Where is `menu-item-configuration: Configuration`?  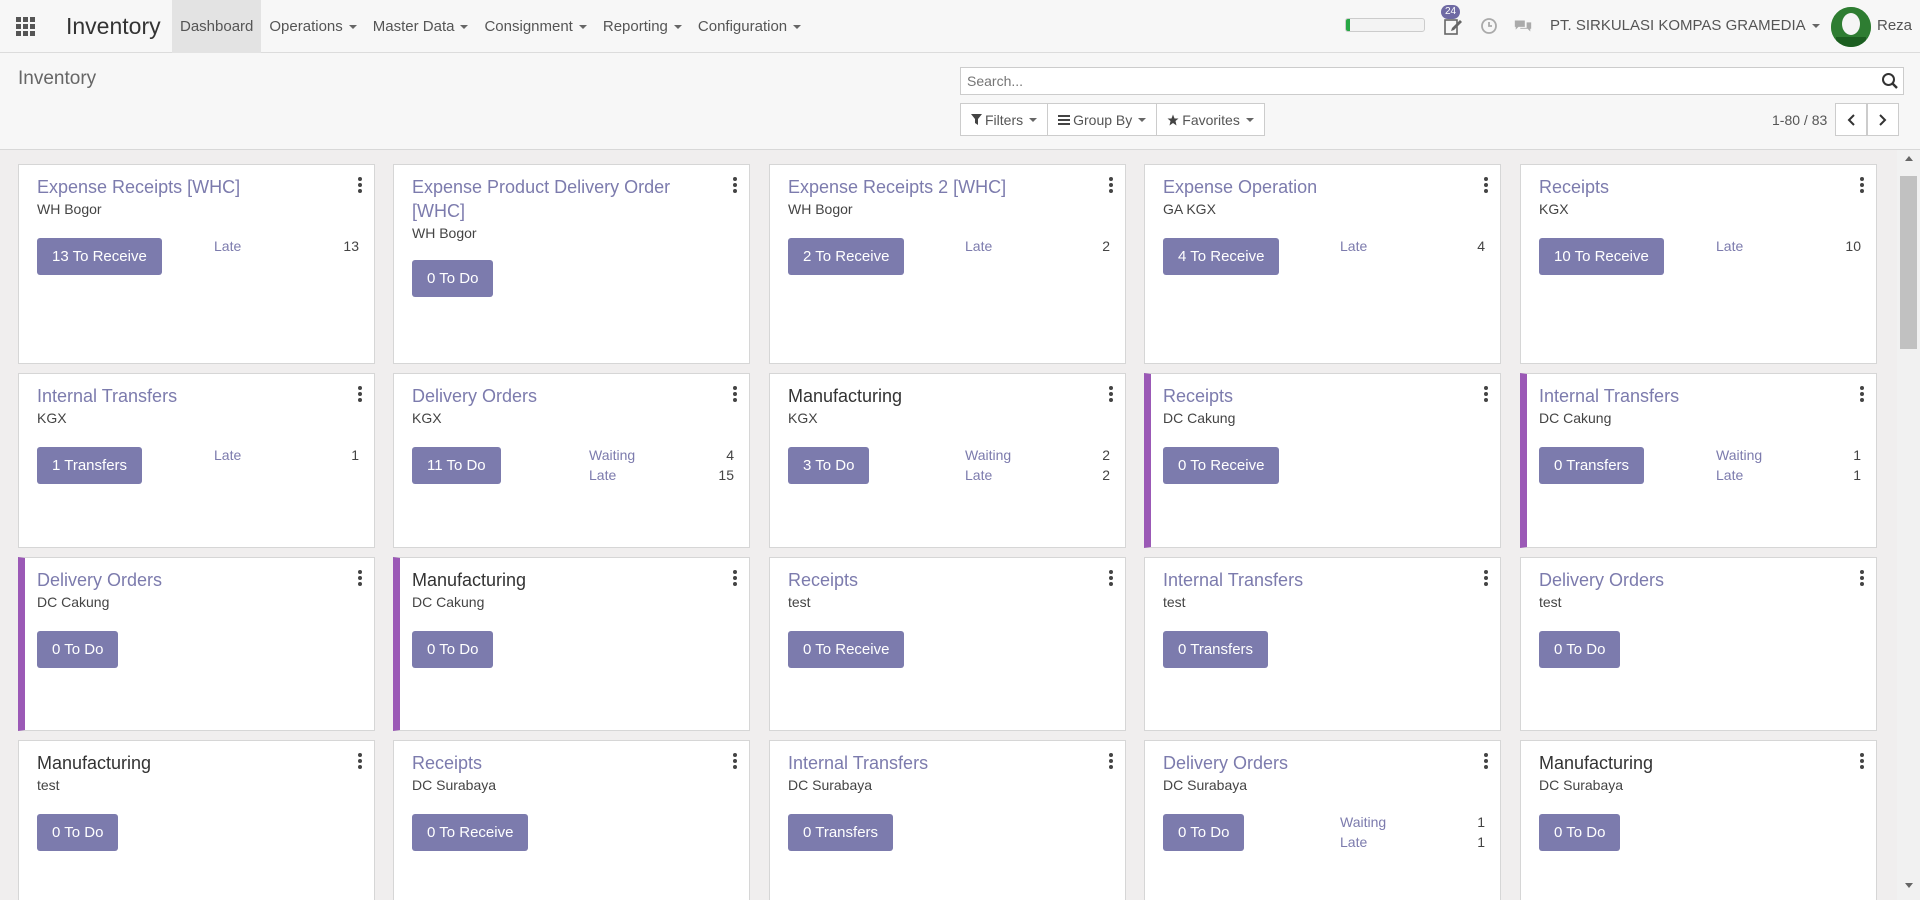
menu-item-configuration: Configuration is located at coordinates (749, 26).